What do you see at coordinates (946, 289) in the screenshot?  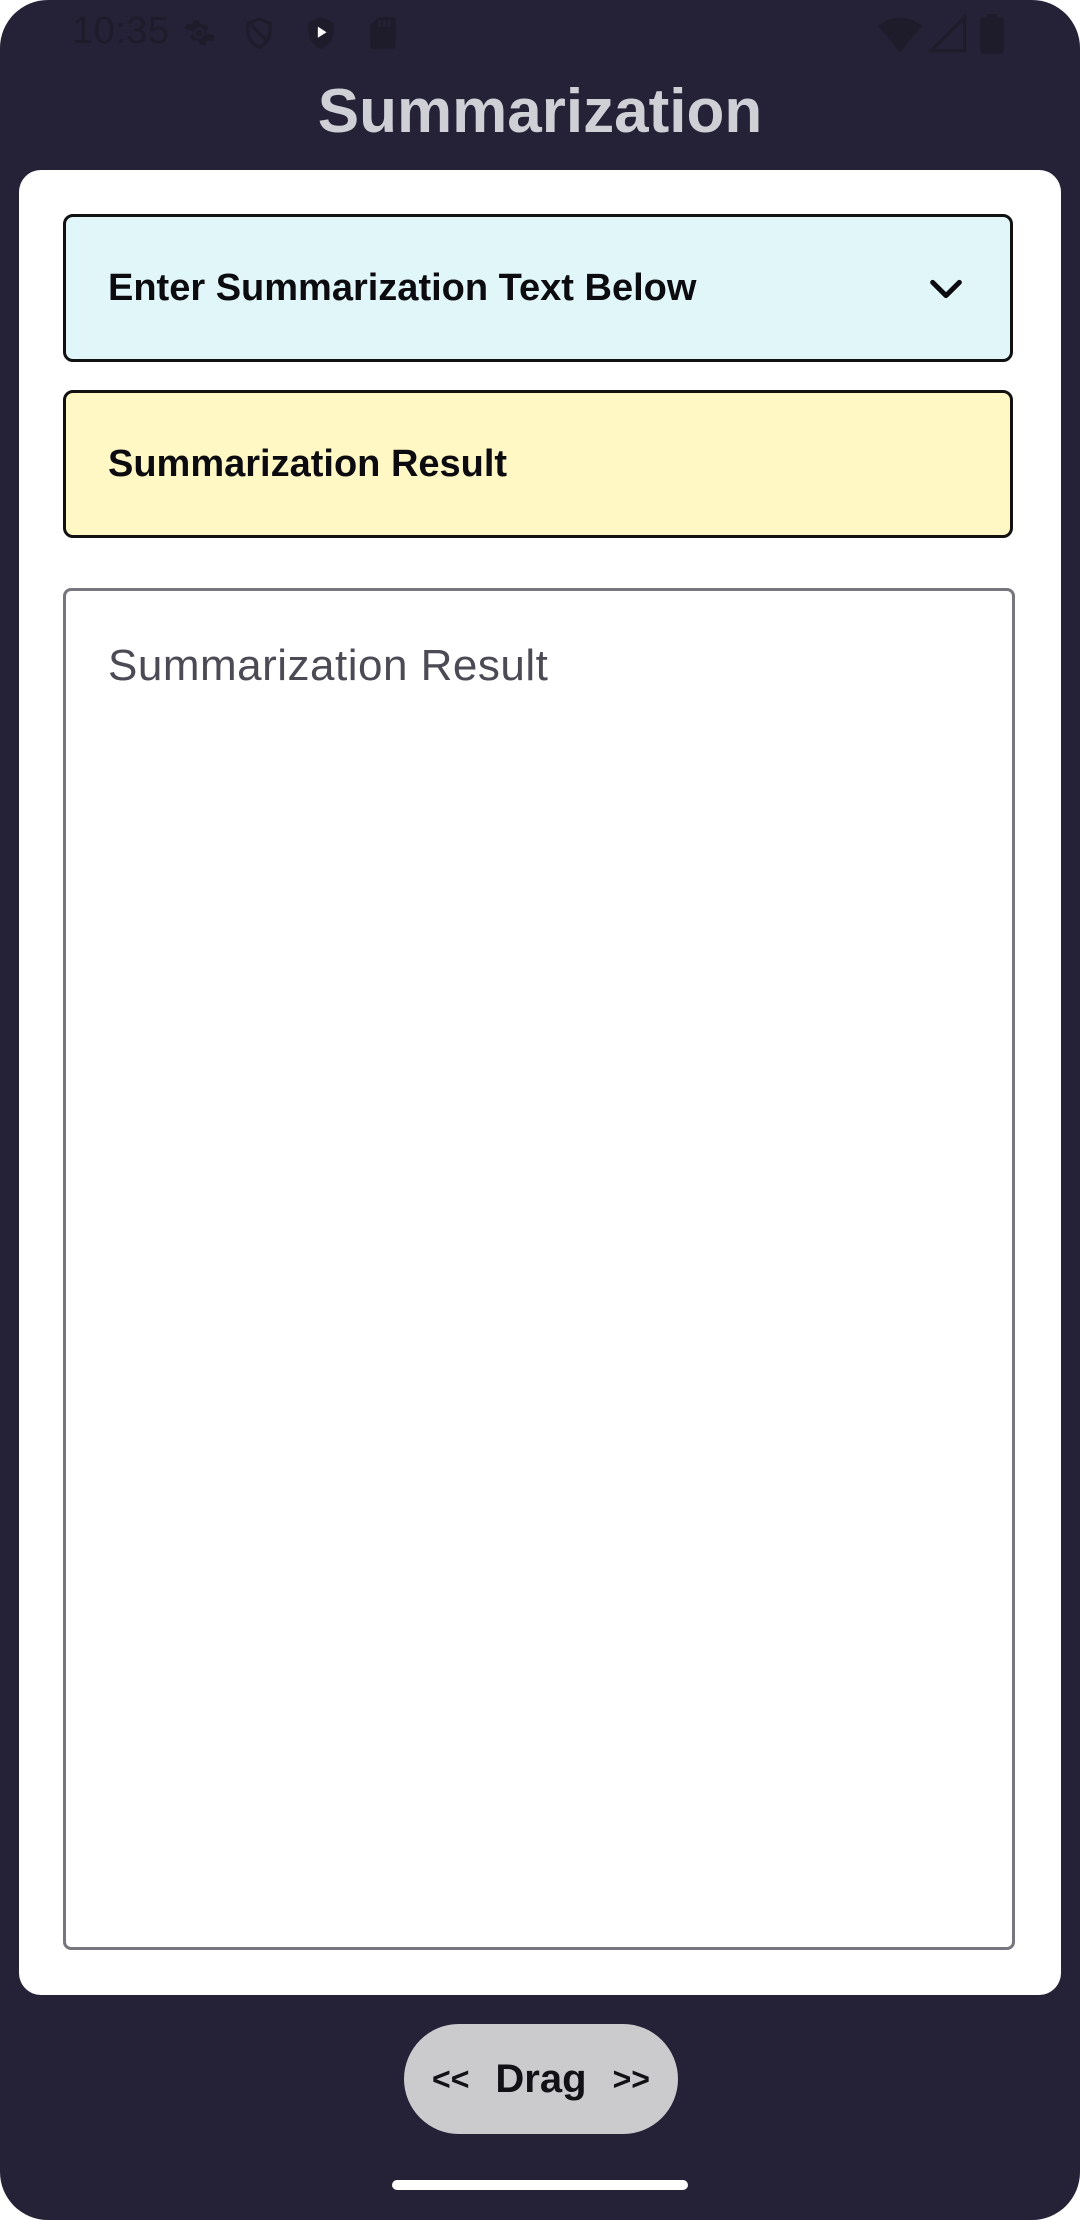 I see `chevron-down-icon` at bounding box center [946, 289].